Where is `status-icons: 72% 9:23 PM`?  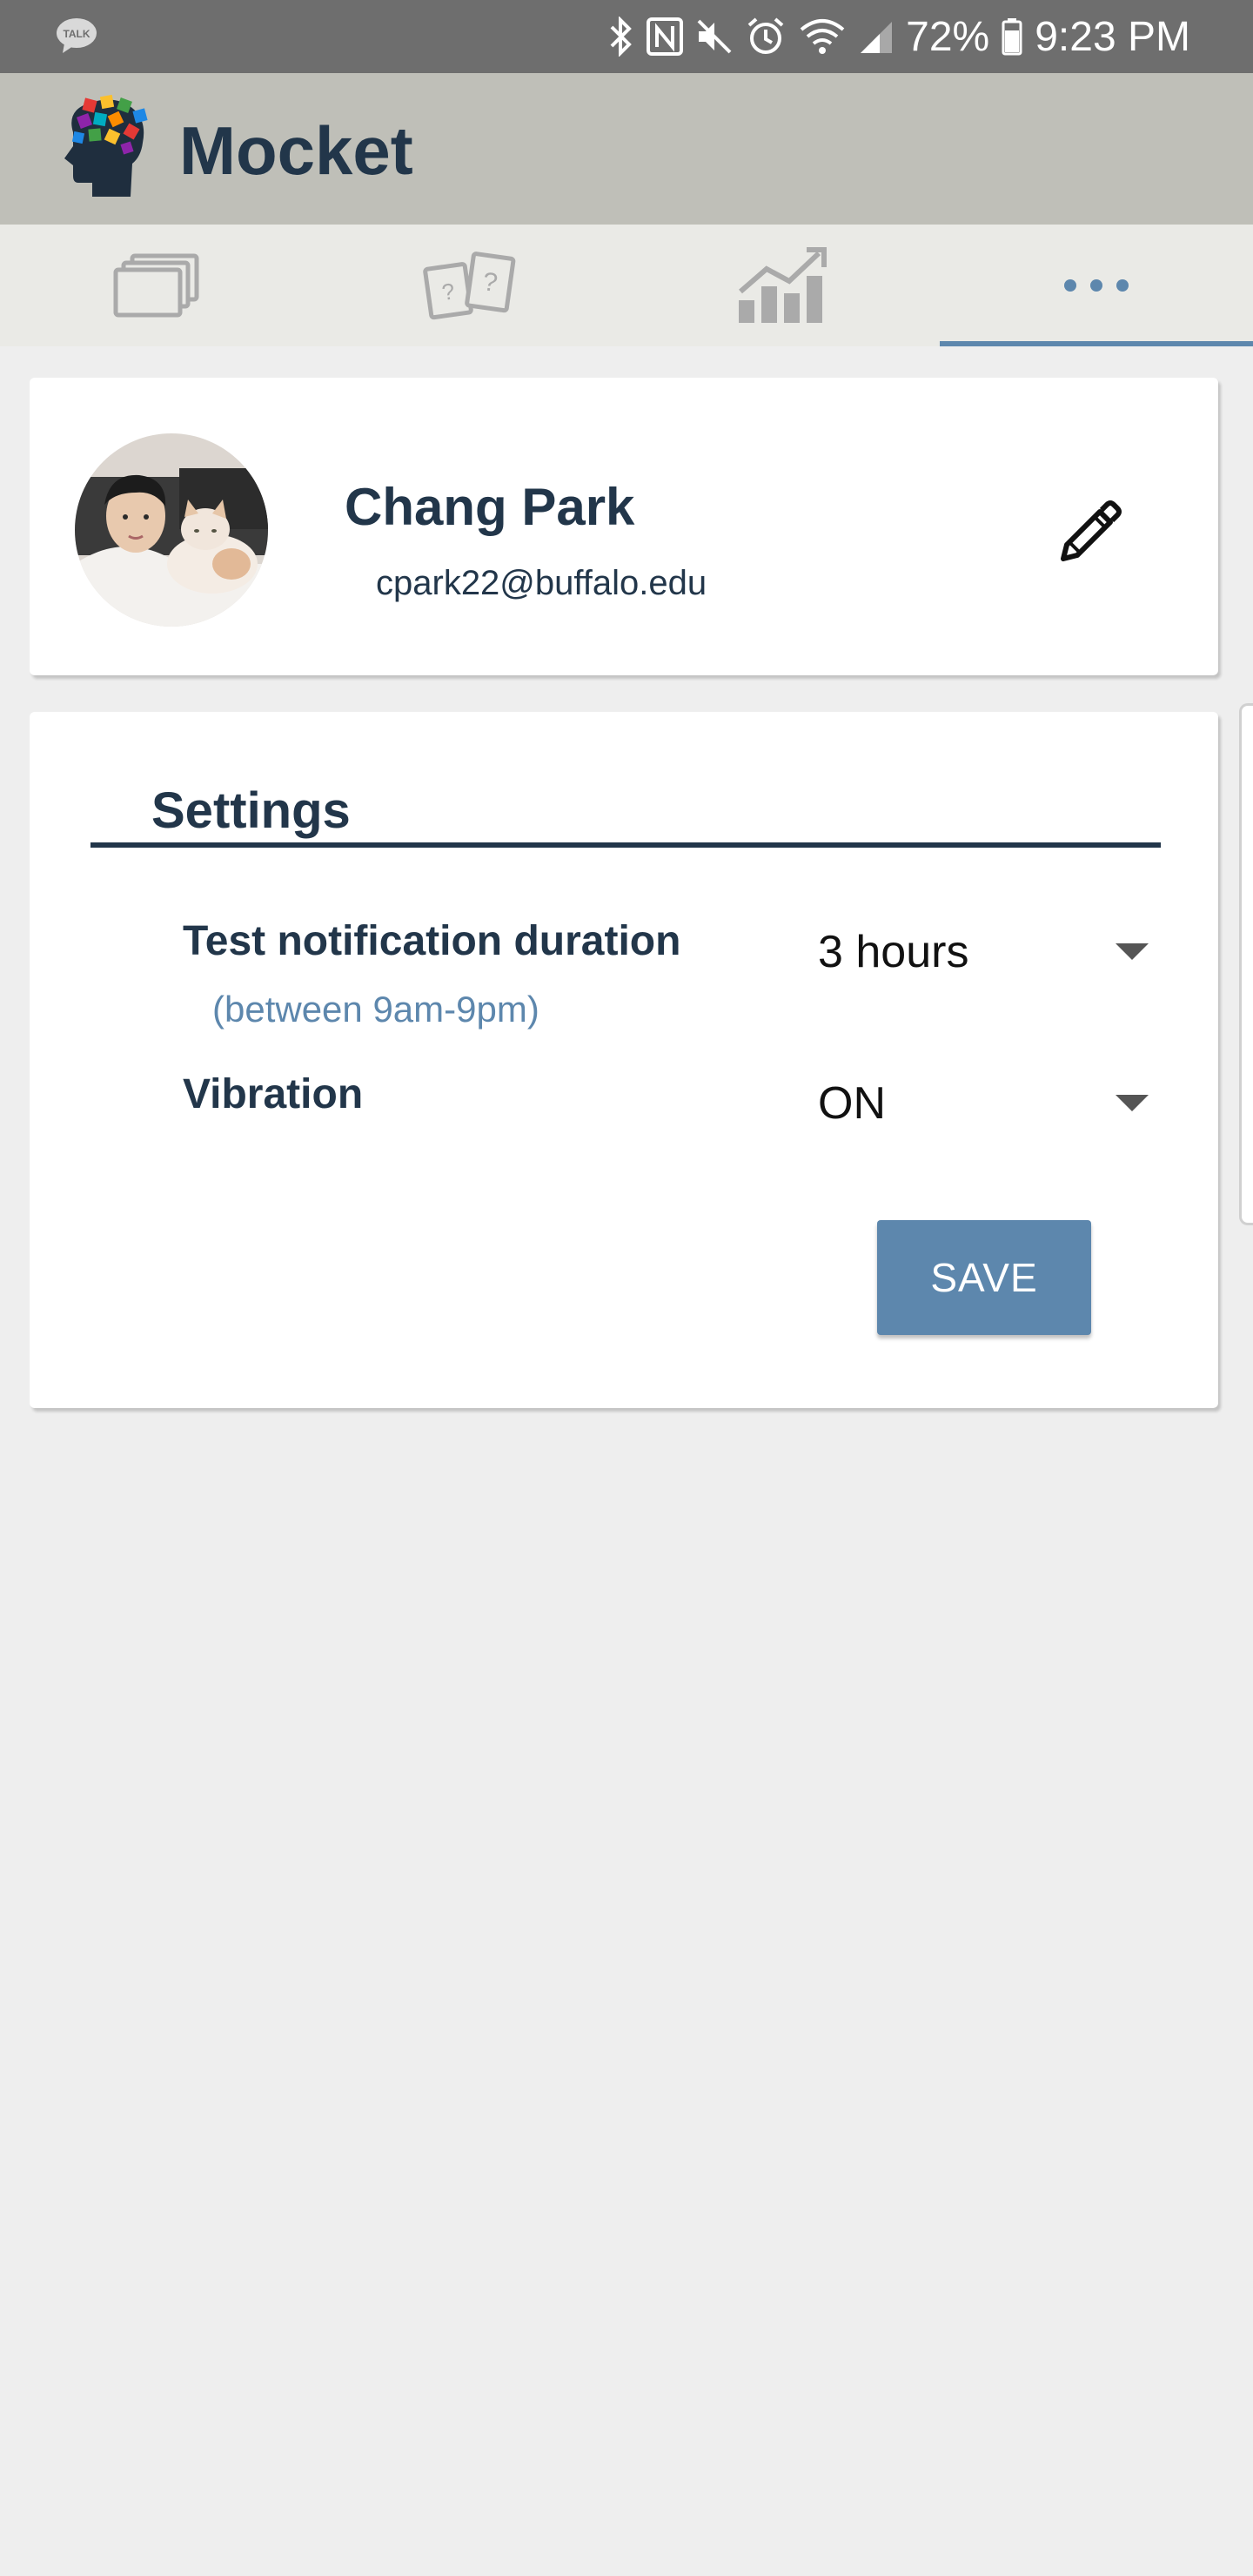 status-icons: 72% 9:23 PM is located at coordinates (899, 37).